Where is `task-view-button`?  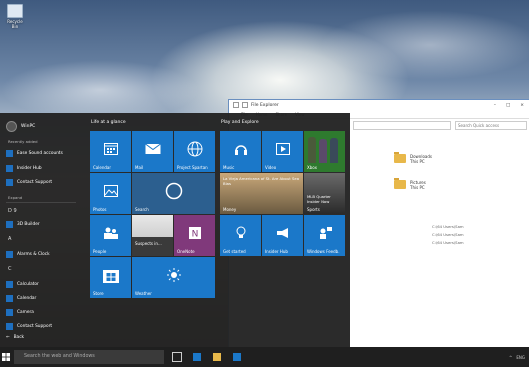
task-view-button is located at coordinates (177, 357).